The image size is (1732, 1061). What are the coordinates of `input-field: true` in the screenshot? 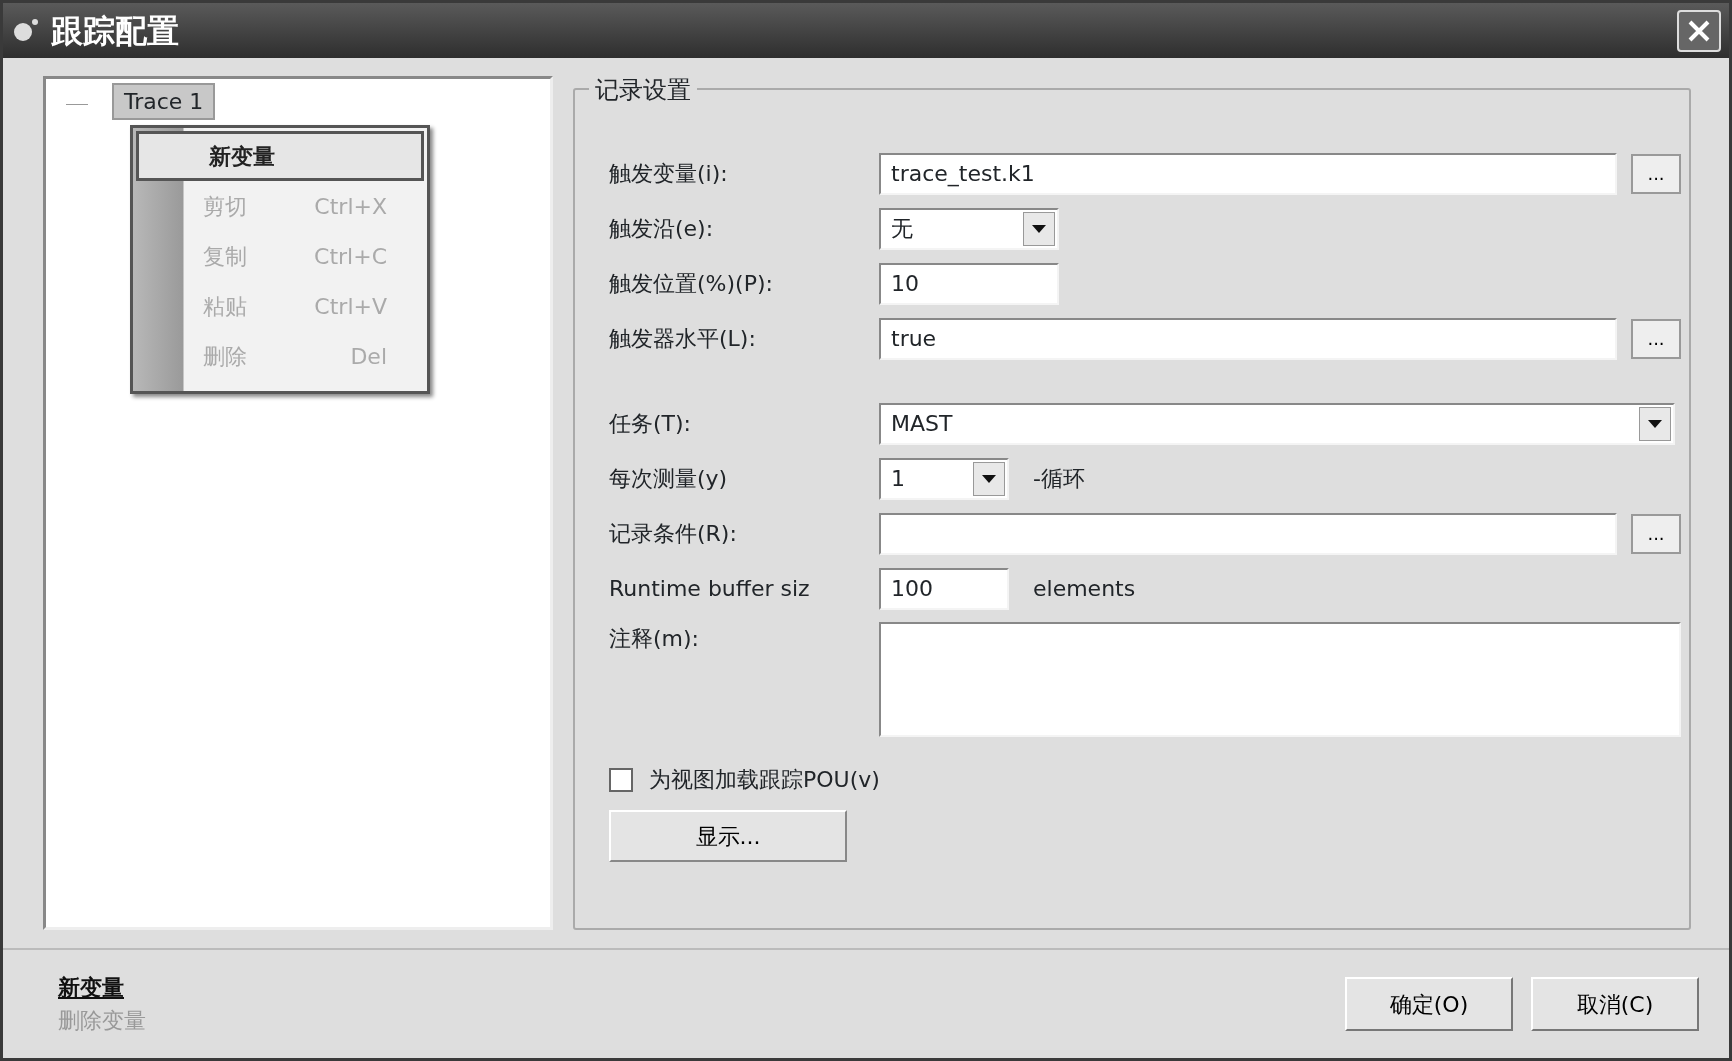 It's located at (1248, 338).